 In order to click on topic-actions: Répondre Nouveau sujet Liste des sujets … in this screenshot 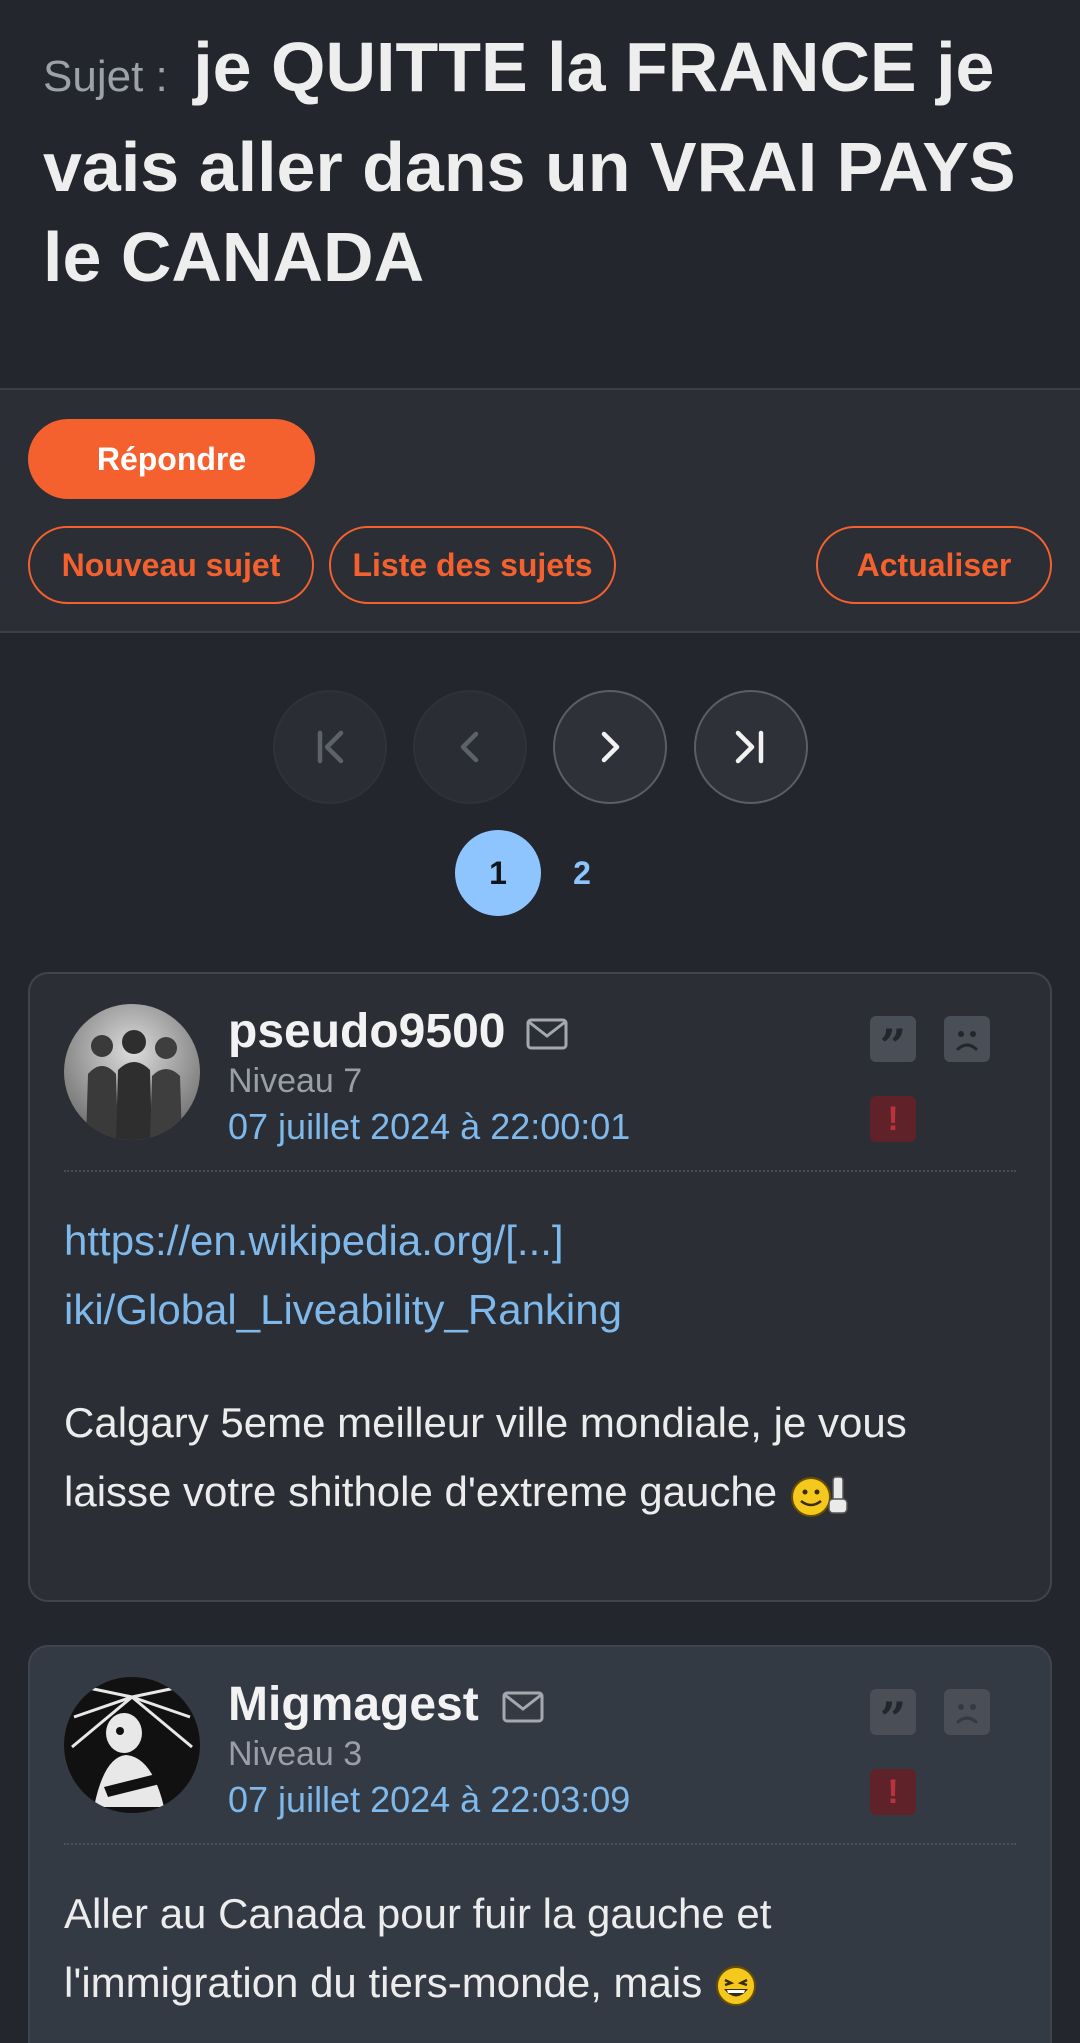, I will do `click(540, 511)`.